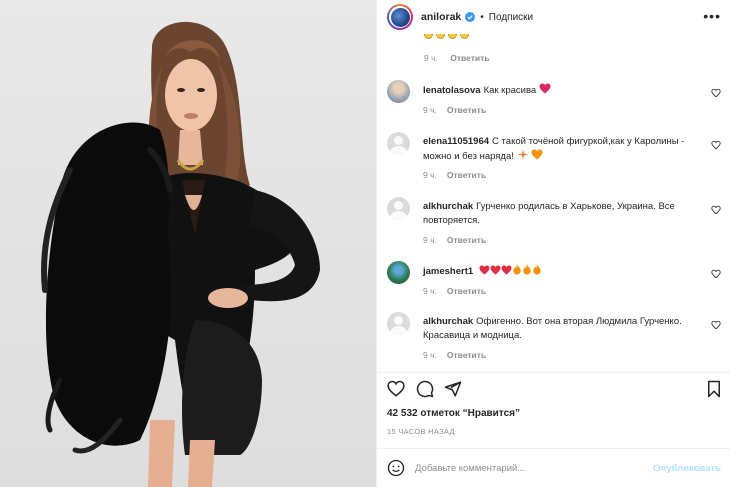  Describe the element at coordinates (400, 17) in the screenshot. I see `author-avatar` at that location.